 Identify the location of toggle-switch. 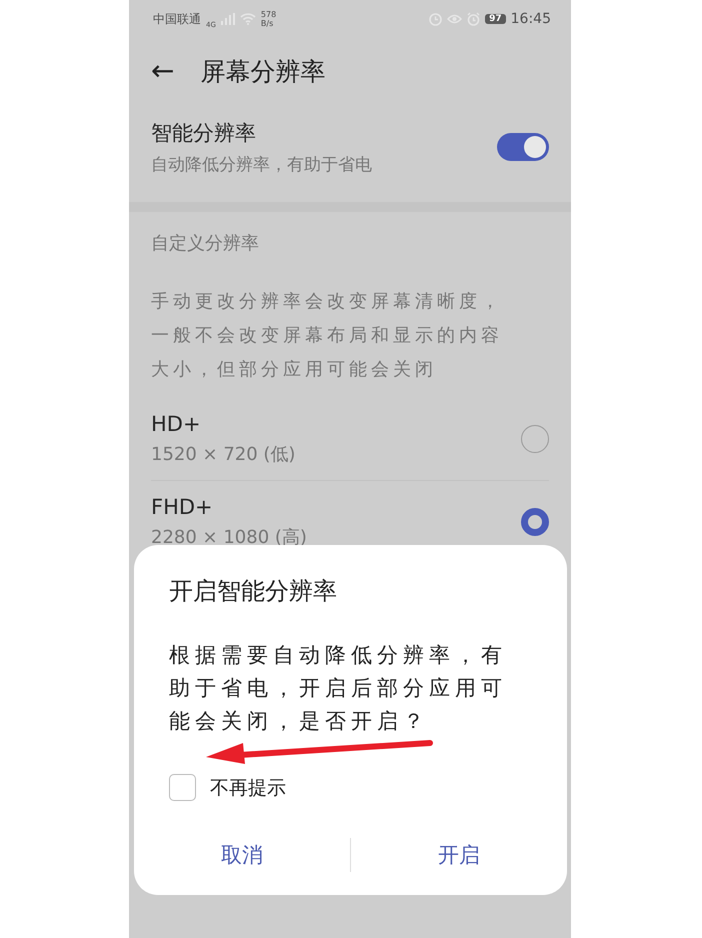
(523, 147).